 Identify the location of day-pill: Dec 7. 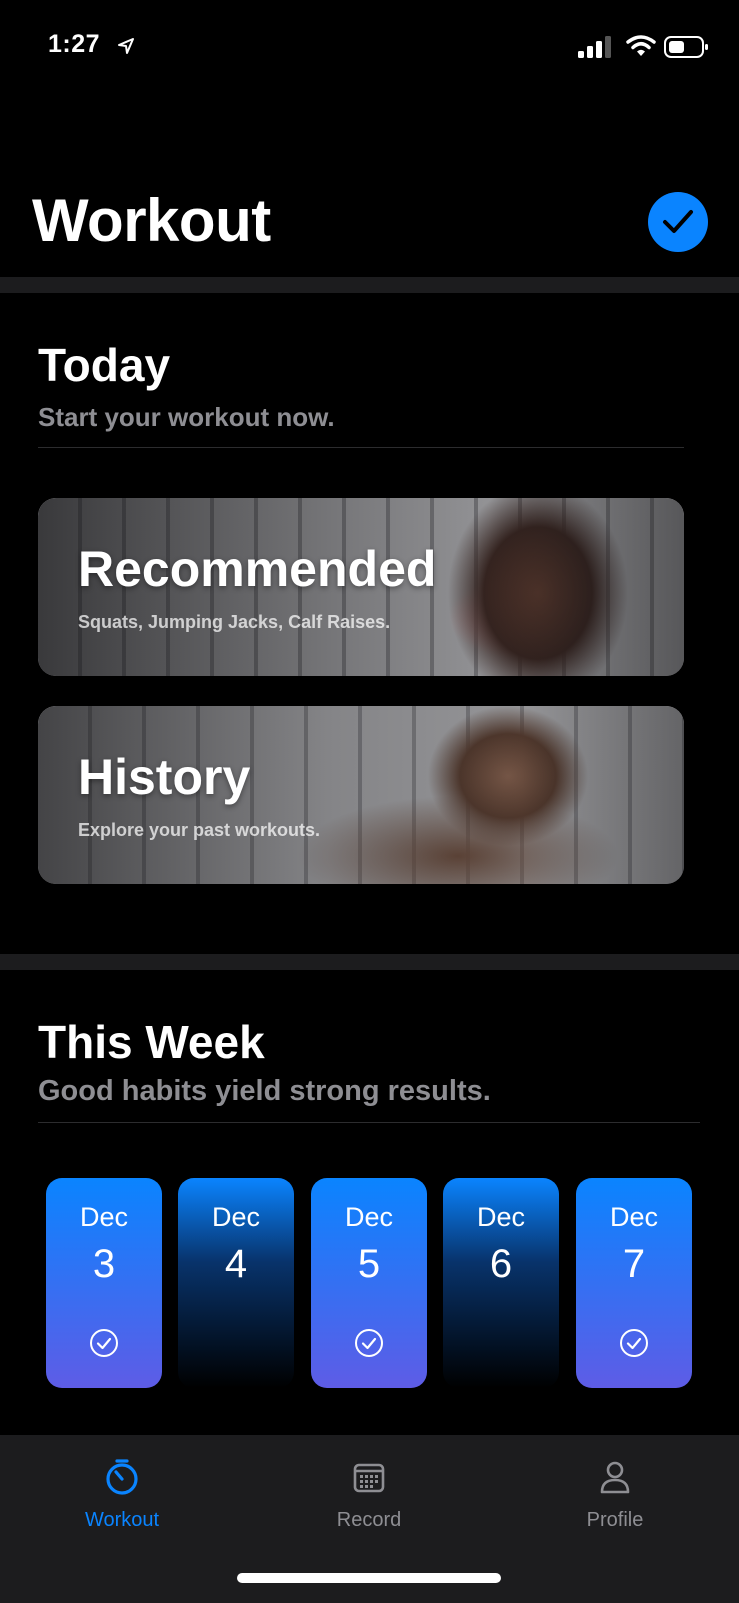
(634, 1283).